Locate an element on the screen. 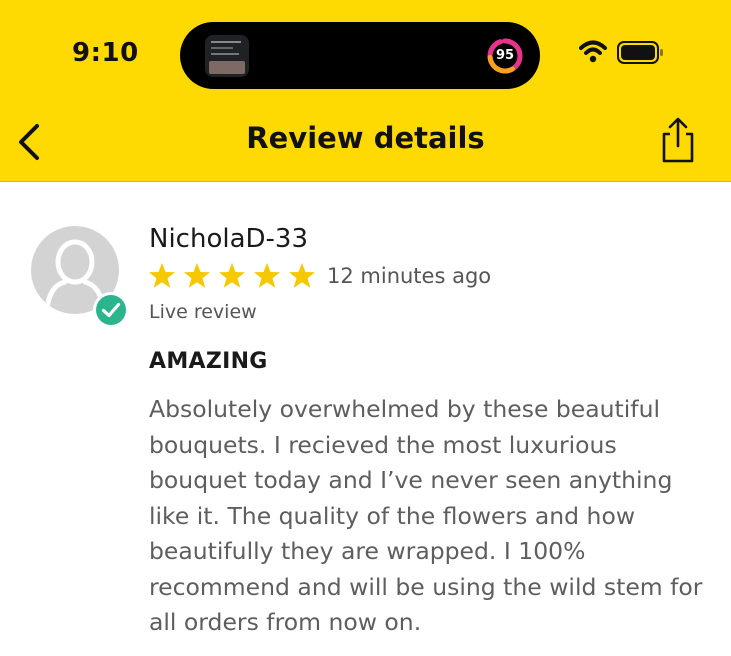 This screenshot has height=656, width=731. dynamic-island: 95 is located at coordinates (360, 55).